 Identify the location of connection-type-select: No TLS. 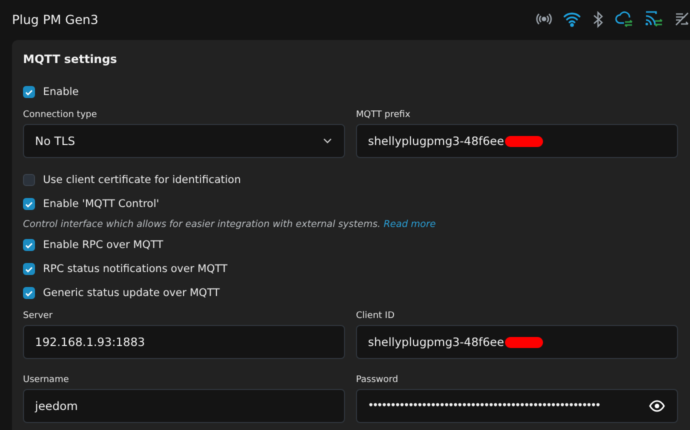
(184, 141).